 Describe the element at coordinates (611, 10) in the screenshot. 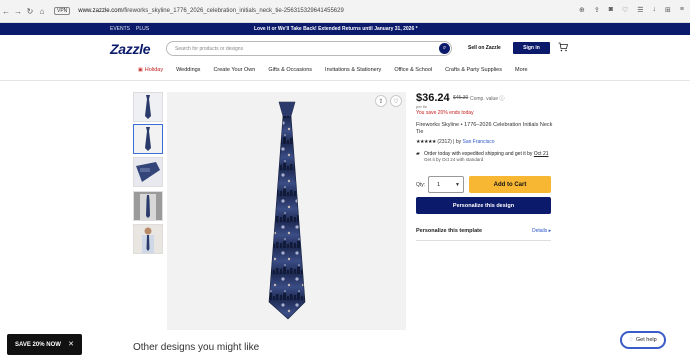

I see `camera-icon: ◙` at that location.